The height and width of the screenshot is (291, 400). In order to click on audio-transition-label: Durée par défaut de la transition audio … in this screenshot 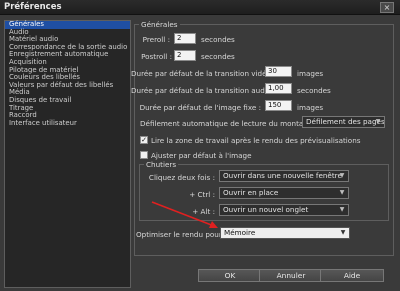, I will do `click(203, 90)`.